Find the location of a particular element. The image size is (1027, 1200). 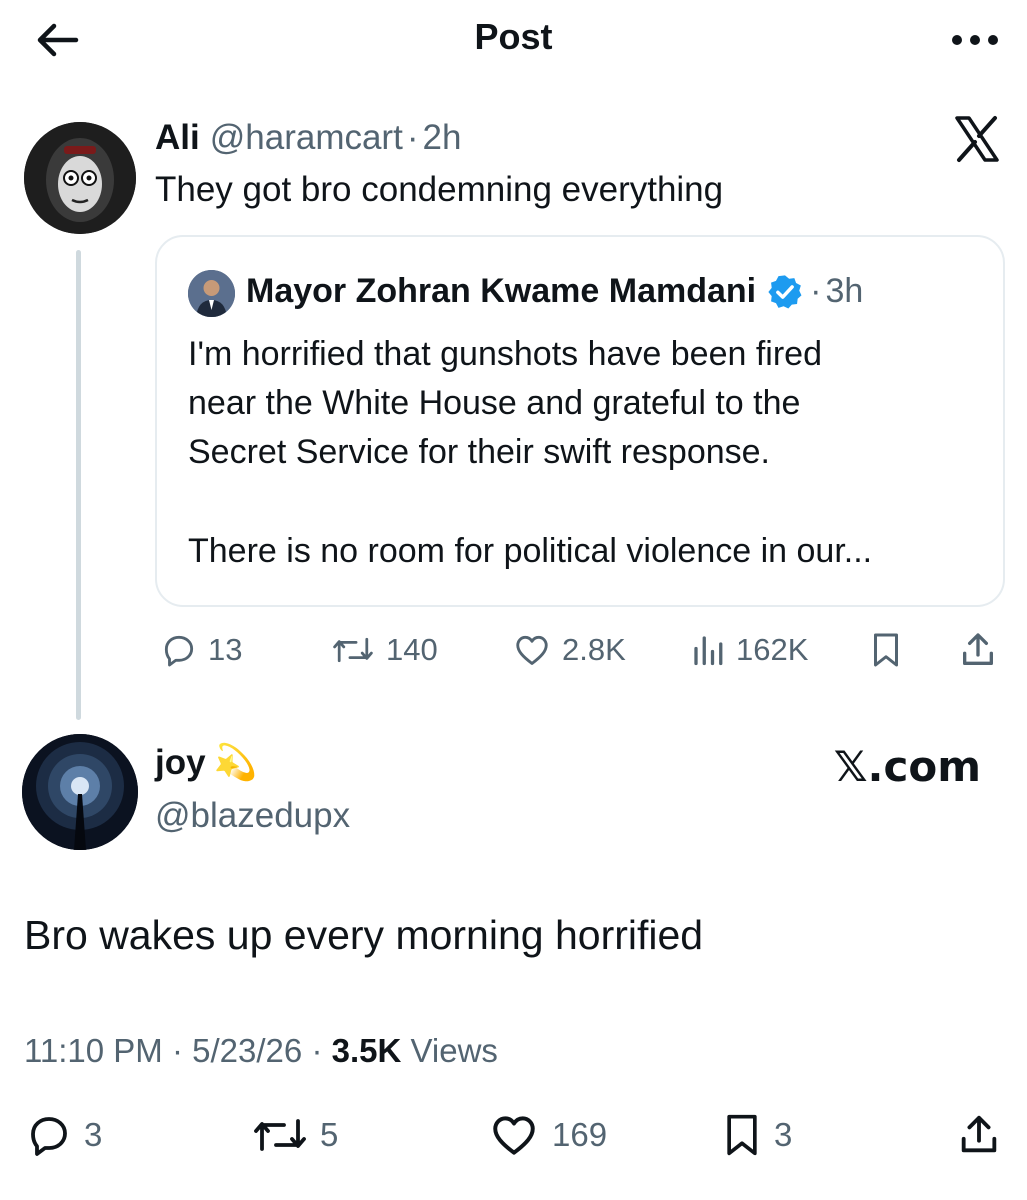

post-meta: 11:10 PM · 5/23/26 · 3.5K Views is located at coordinates (261, 1051).